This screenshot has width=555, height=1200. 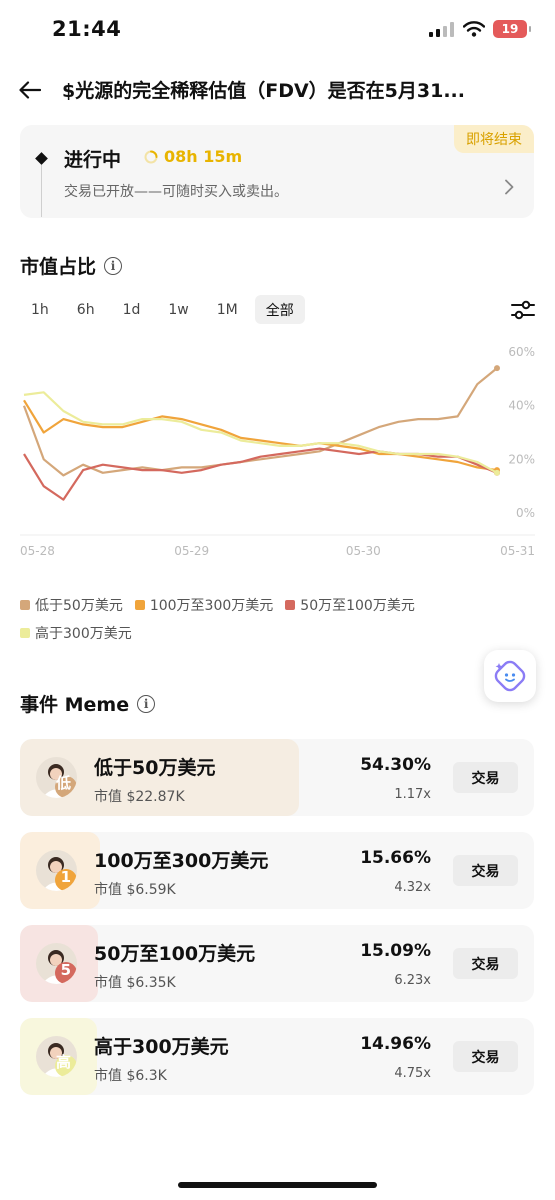 I want to click on probability-percent: 15.09%, so click(x=395, y=951).